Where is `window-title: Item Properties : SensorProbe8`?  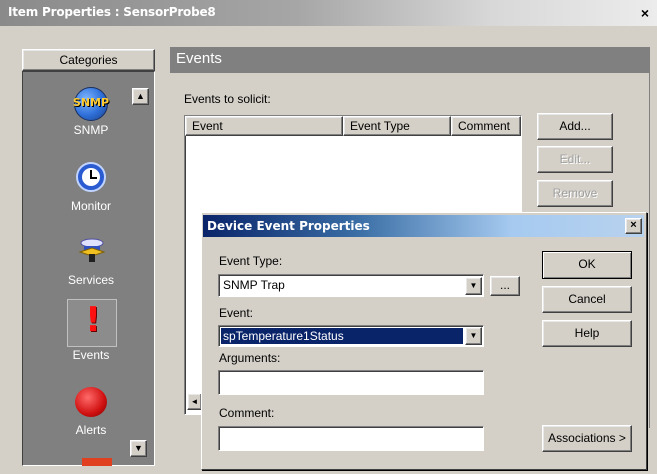 window-title: Item Properties : SensorProbe8 is located at coordinates (112, 12).